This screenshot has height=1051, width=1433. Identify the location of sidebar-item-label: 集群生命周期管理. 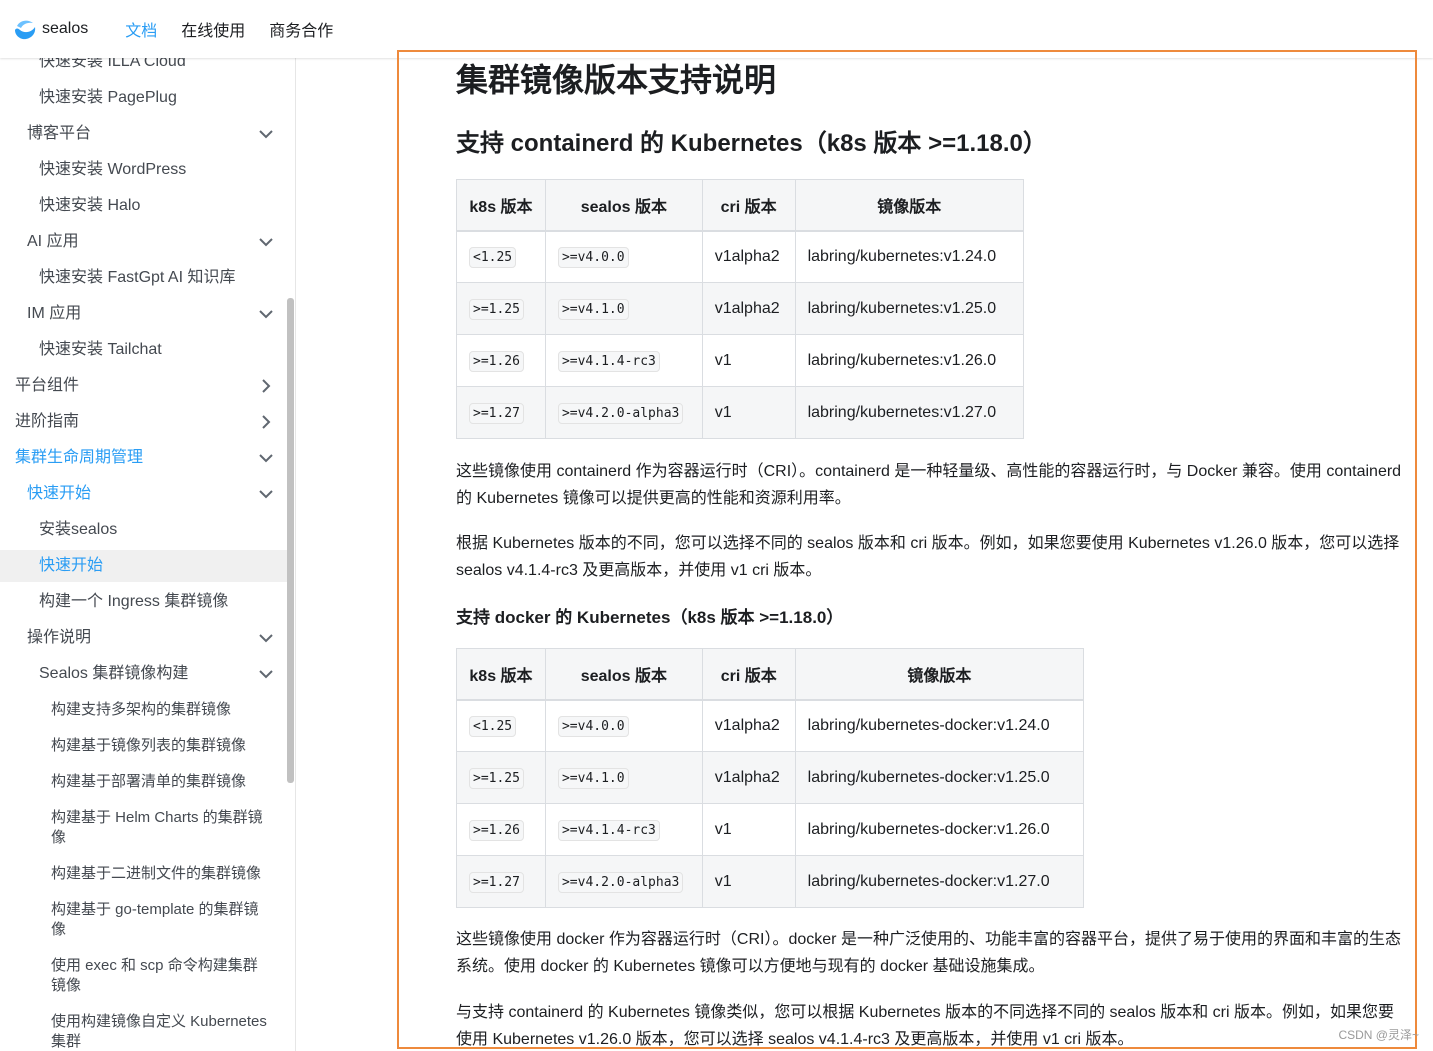
(79, 457).